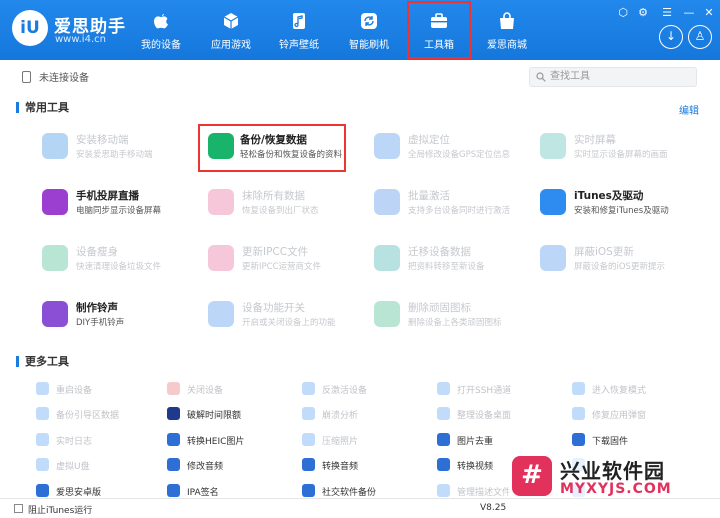  Describe the element at coordinates (709, 12) in the screenshot. I see `close-icon: ✕` at that location.